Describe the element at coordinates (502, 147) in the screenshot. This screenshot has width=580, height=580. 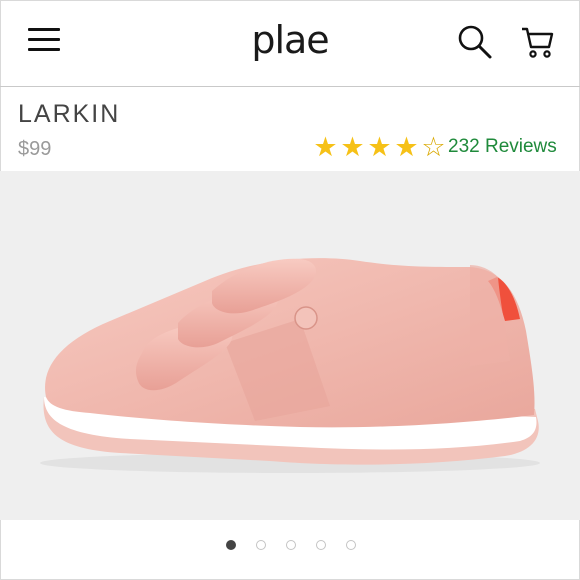
I see `reviews-link: 232 Reviews` at that location.